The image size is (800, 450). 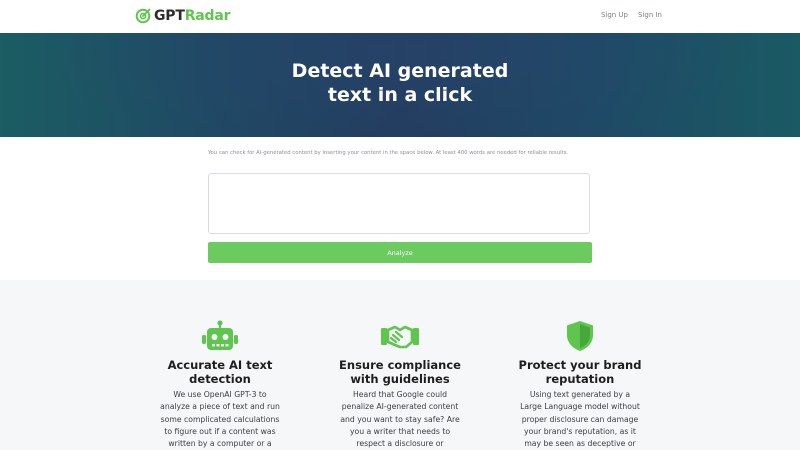 I want to click on top-navbar: GPTRadar Sign Up Sign In, so click(x=400, y=16).